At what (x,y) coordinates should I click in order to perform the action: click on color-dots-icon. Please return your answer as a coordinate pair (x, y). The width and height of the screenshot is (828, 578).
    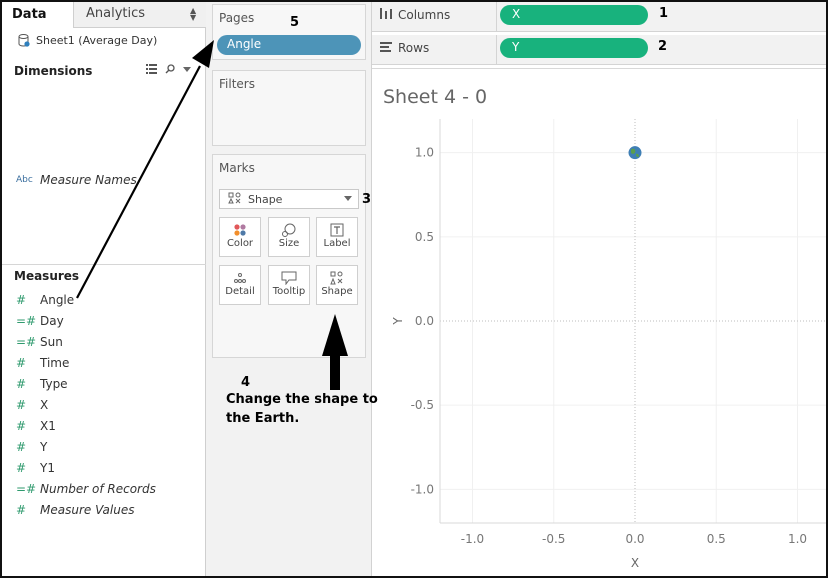
    Looking at the image, I should click on (240, 228).